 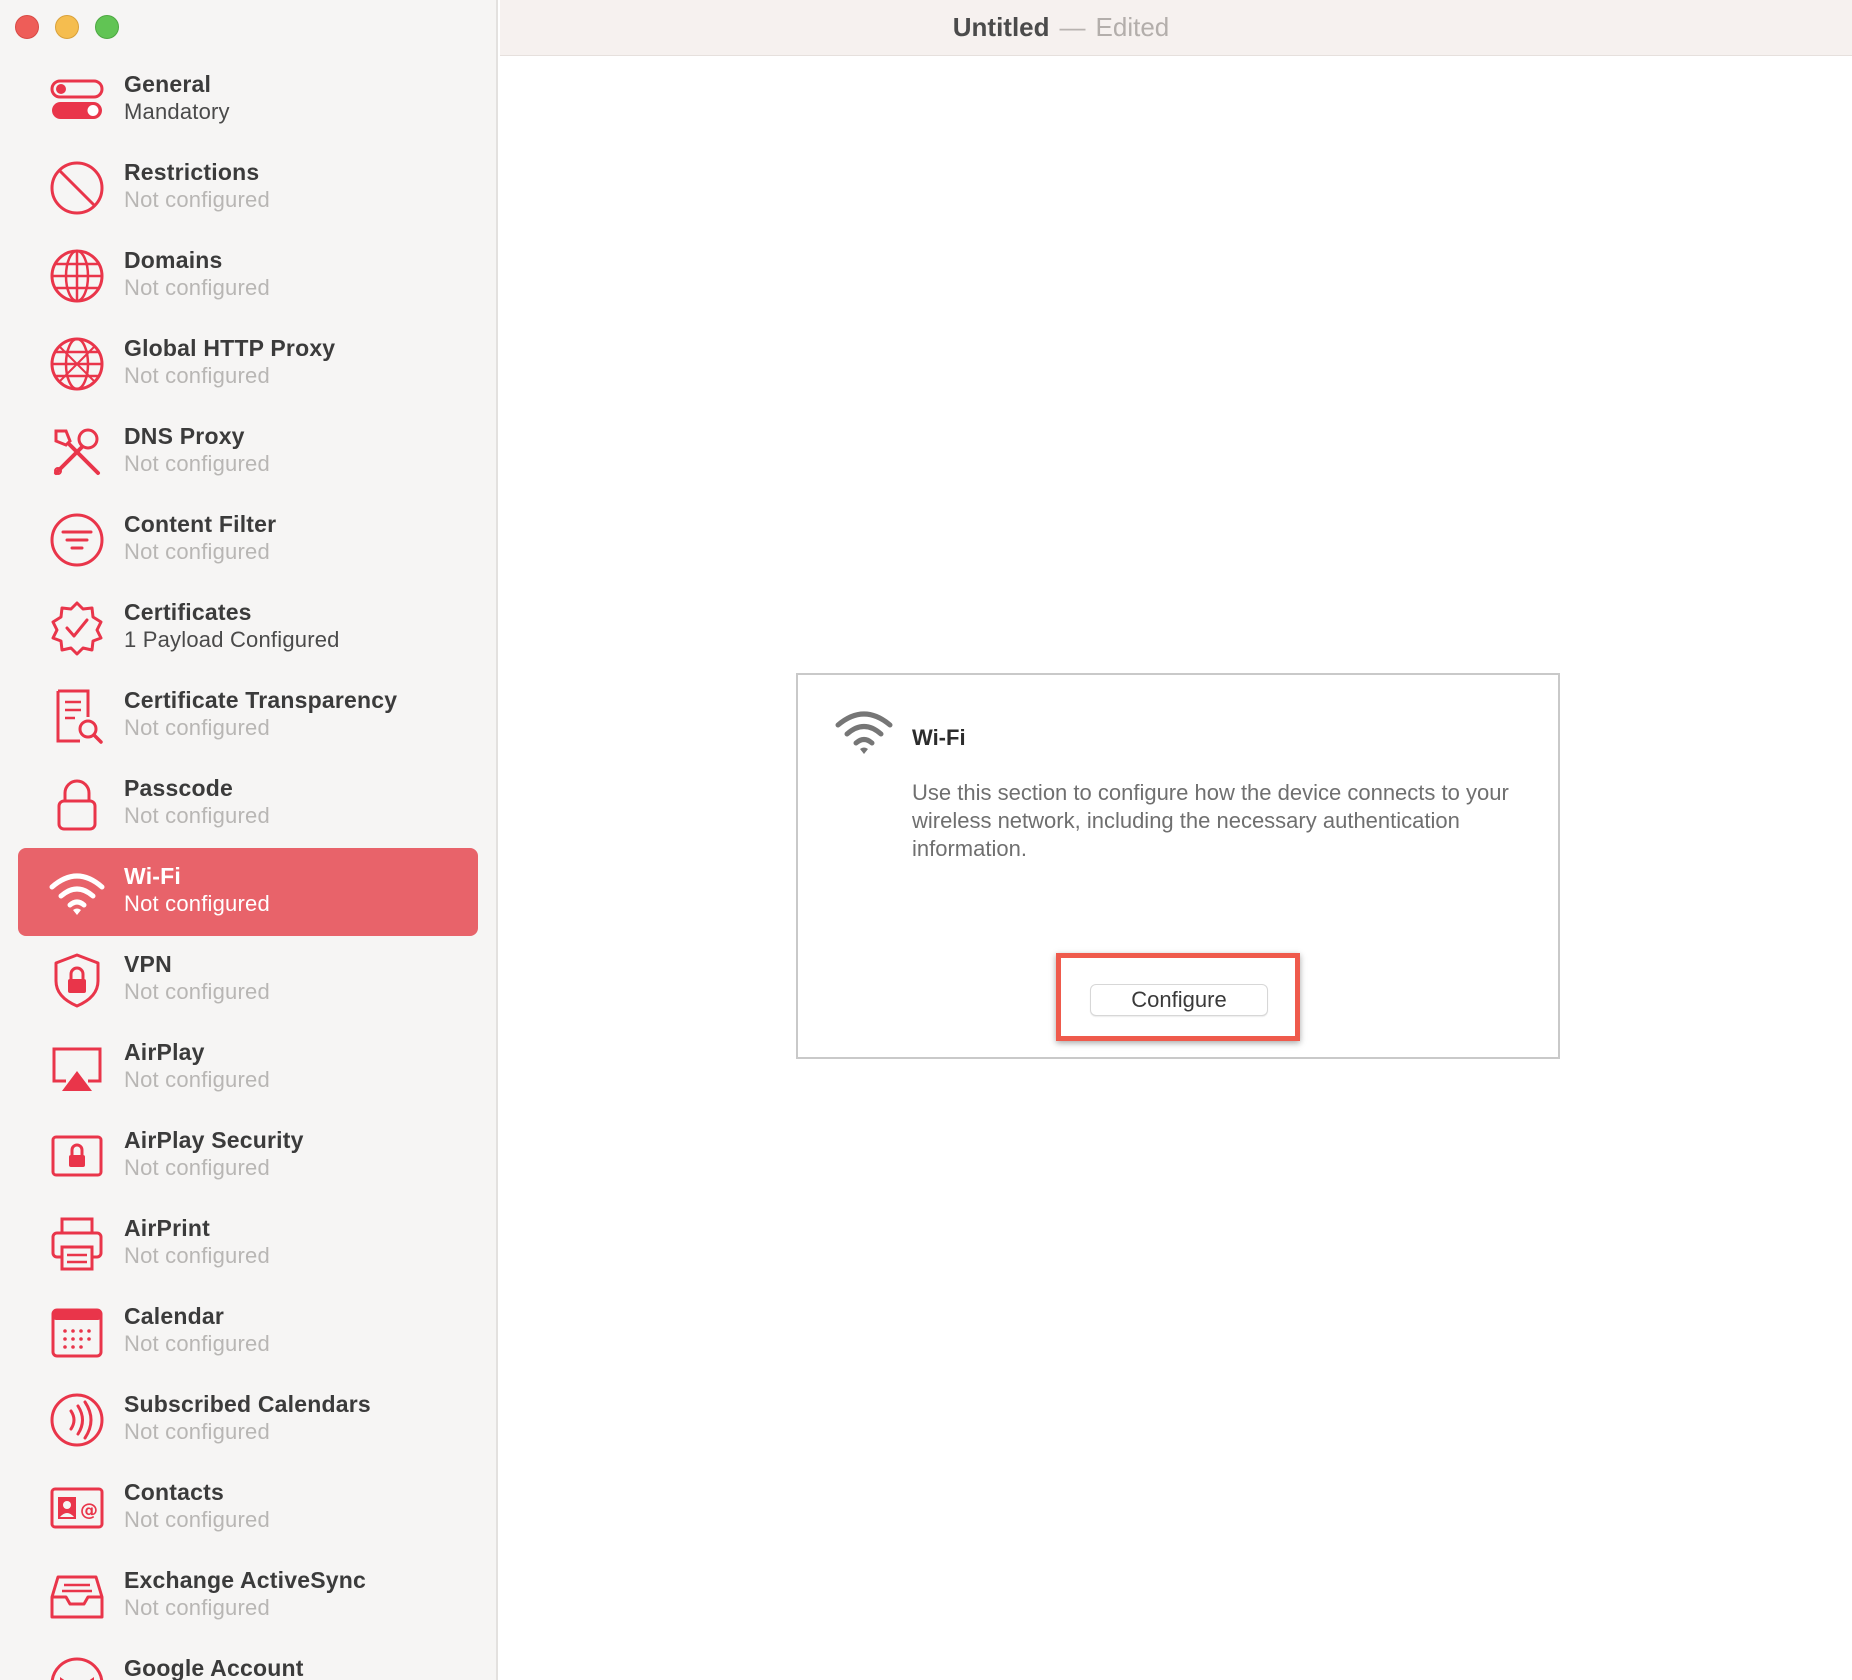 What do you see at coordinates (214, 1667) in the screenshot?
I see `sidebar-item-title: Google Account` at bounding box center [214, 1667].